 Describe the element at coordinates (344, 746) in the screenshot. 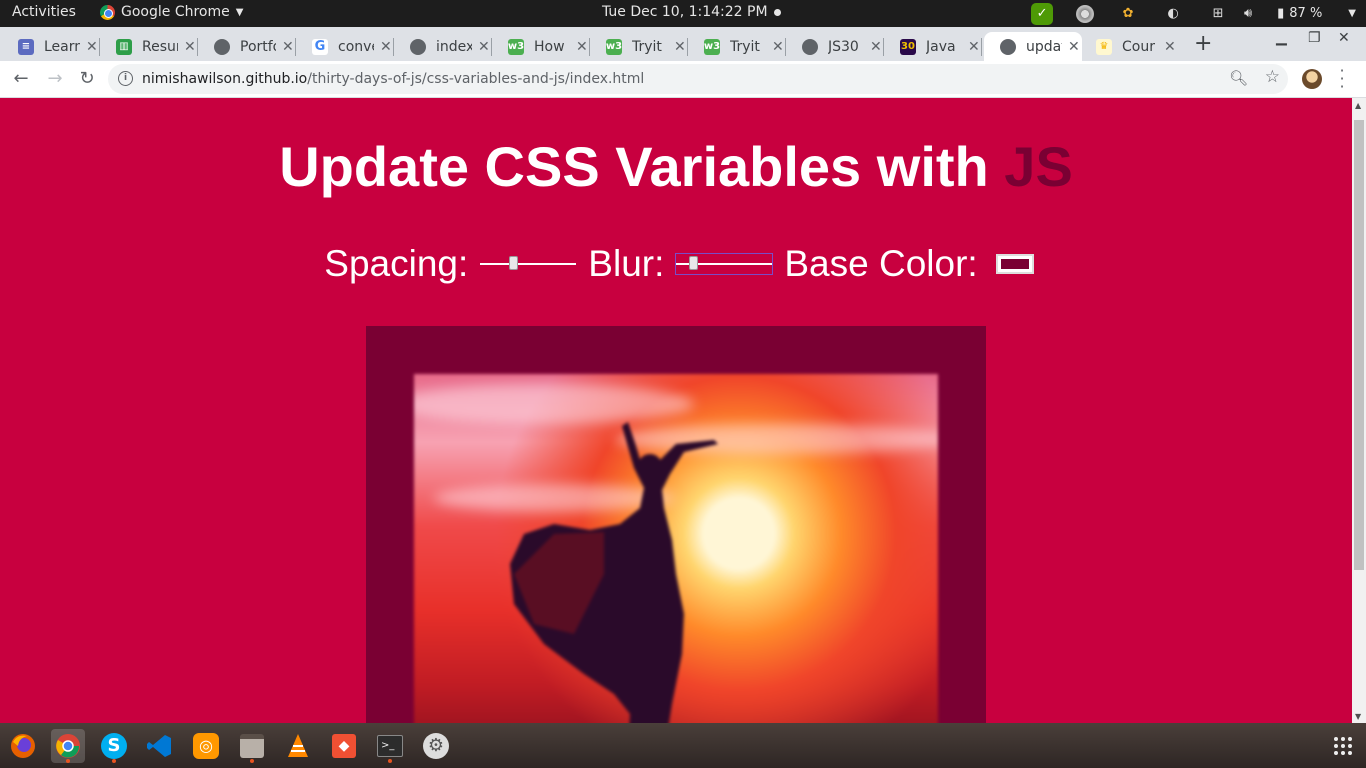

I see `git-icon: ◆` at that location.